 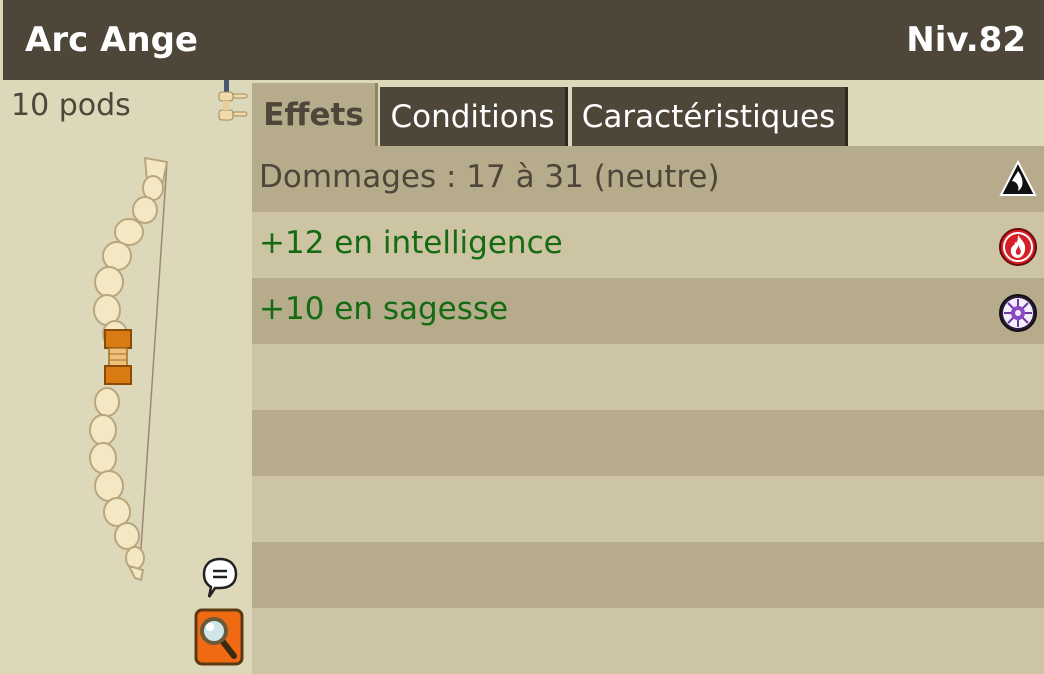 What do you see at coordinates (474, 116) in the screenshot?
I see `tab-conditions: Conditions` at bounding box center [474, 116].